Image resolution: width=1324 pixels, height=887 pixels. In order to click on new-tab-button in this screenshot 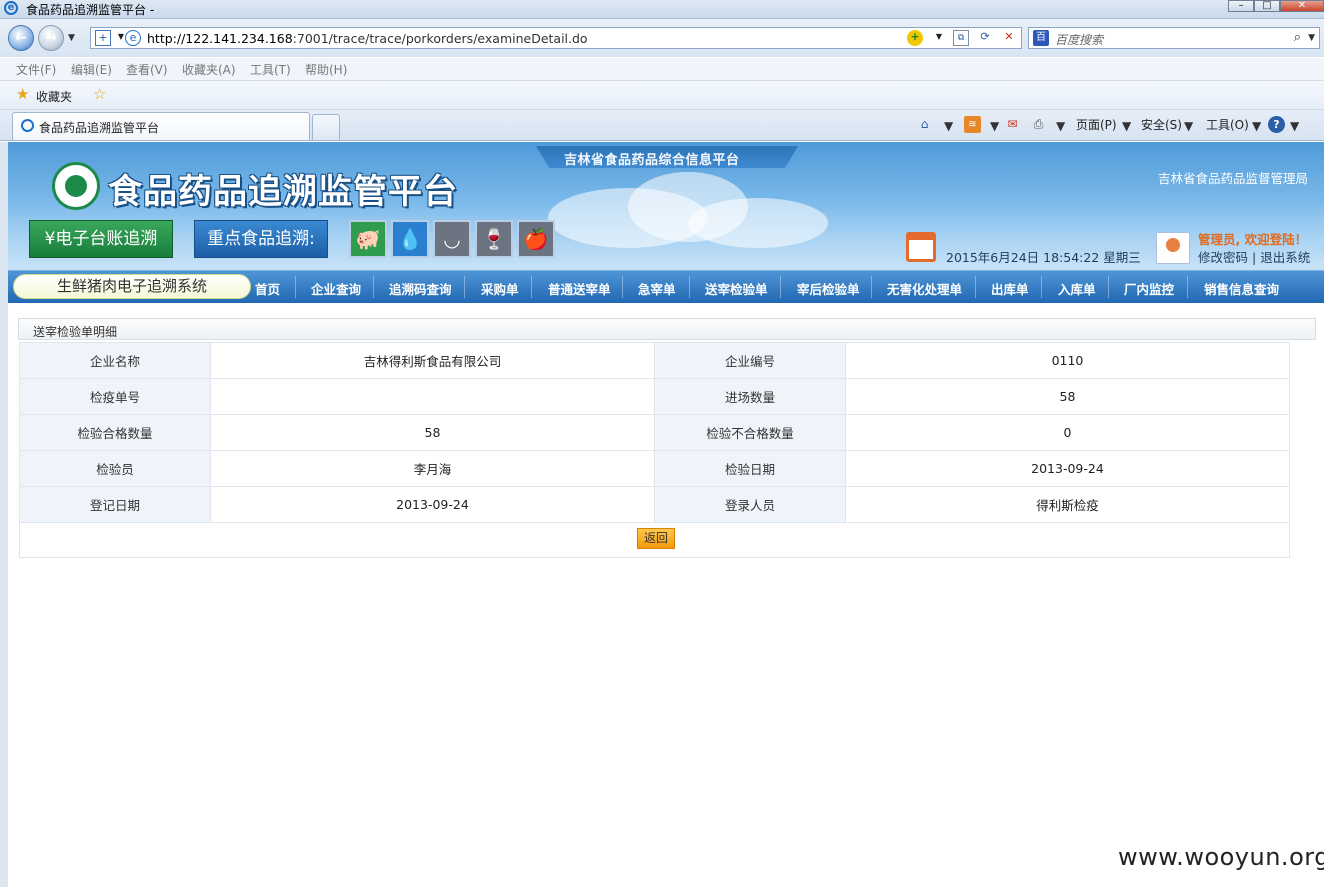, I will do `click(326, 127)`.